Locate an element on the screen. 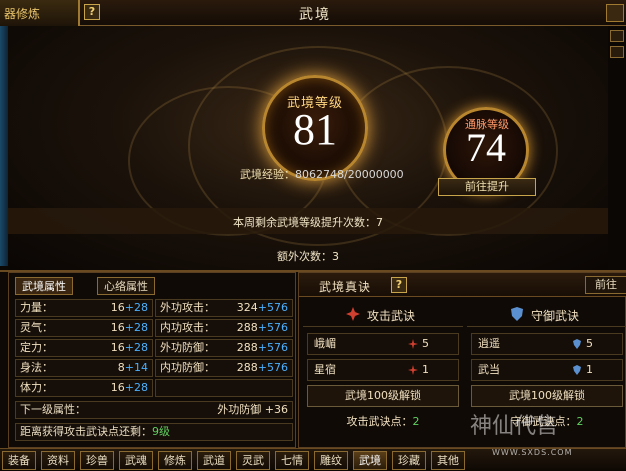 This screenshot has width=626, height=471. zhenjue-title: 武境真诀 is located at coordinates (345, 287).